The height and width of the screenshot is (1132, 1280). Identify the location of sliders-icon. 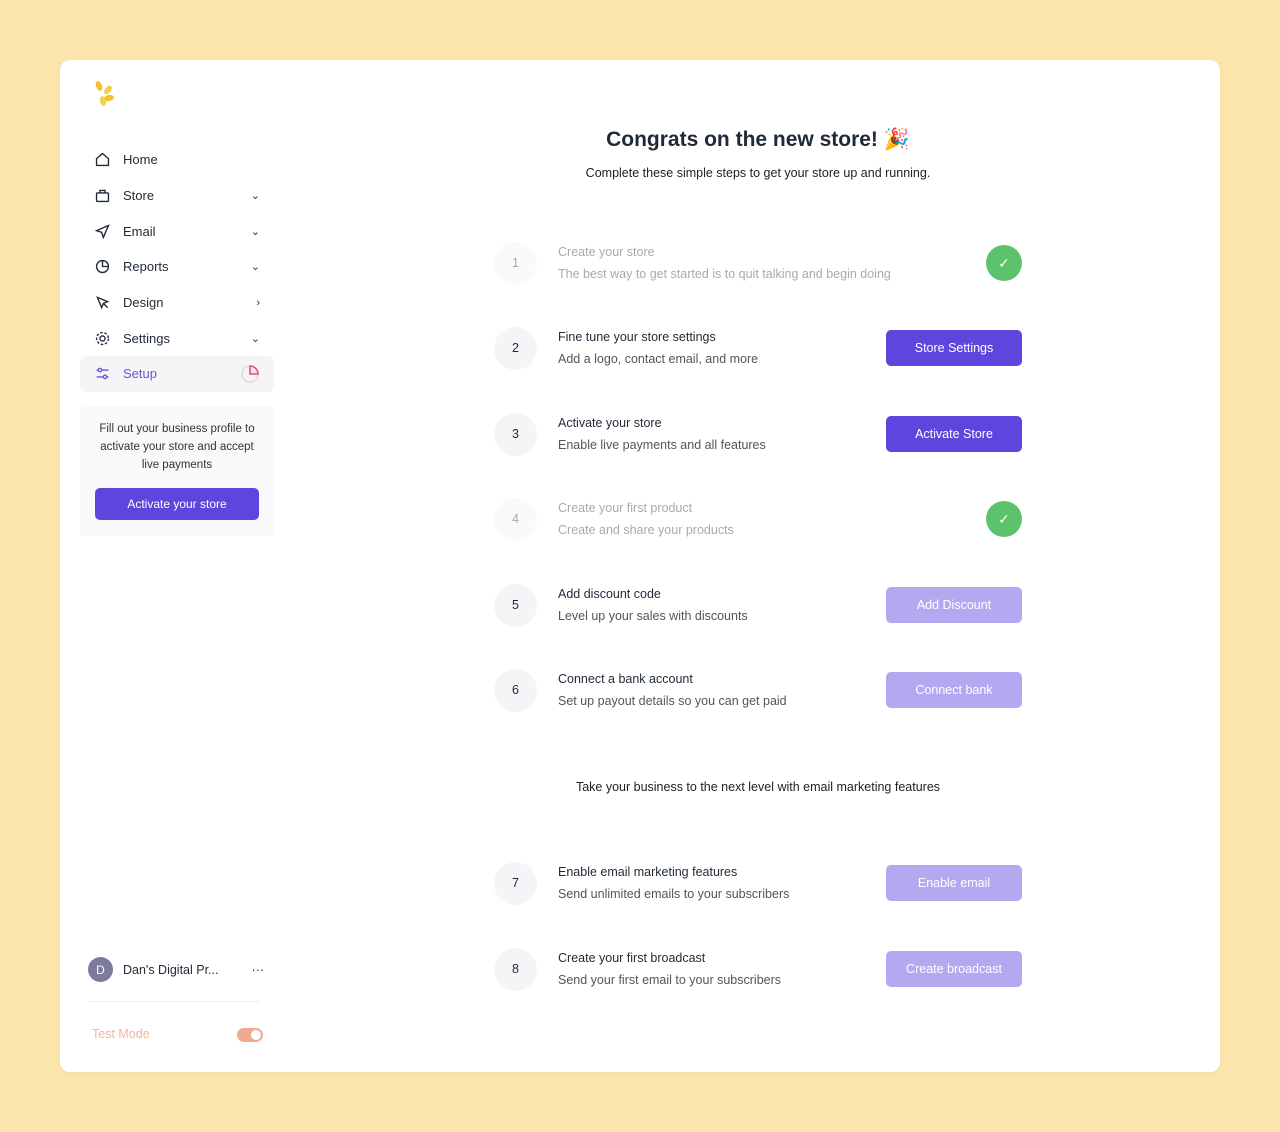
(102, 374).